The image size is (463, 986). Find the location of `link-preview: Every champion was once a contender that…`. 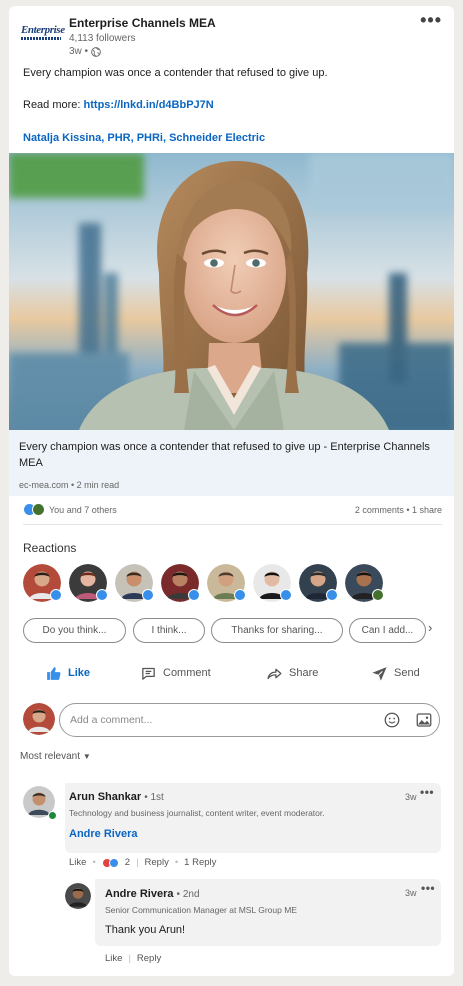

link-preview: Every champion was once a contender that… is located at coordinates (231, 463).